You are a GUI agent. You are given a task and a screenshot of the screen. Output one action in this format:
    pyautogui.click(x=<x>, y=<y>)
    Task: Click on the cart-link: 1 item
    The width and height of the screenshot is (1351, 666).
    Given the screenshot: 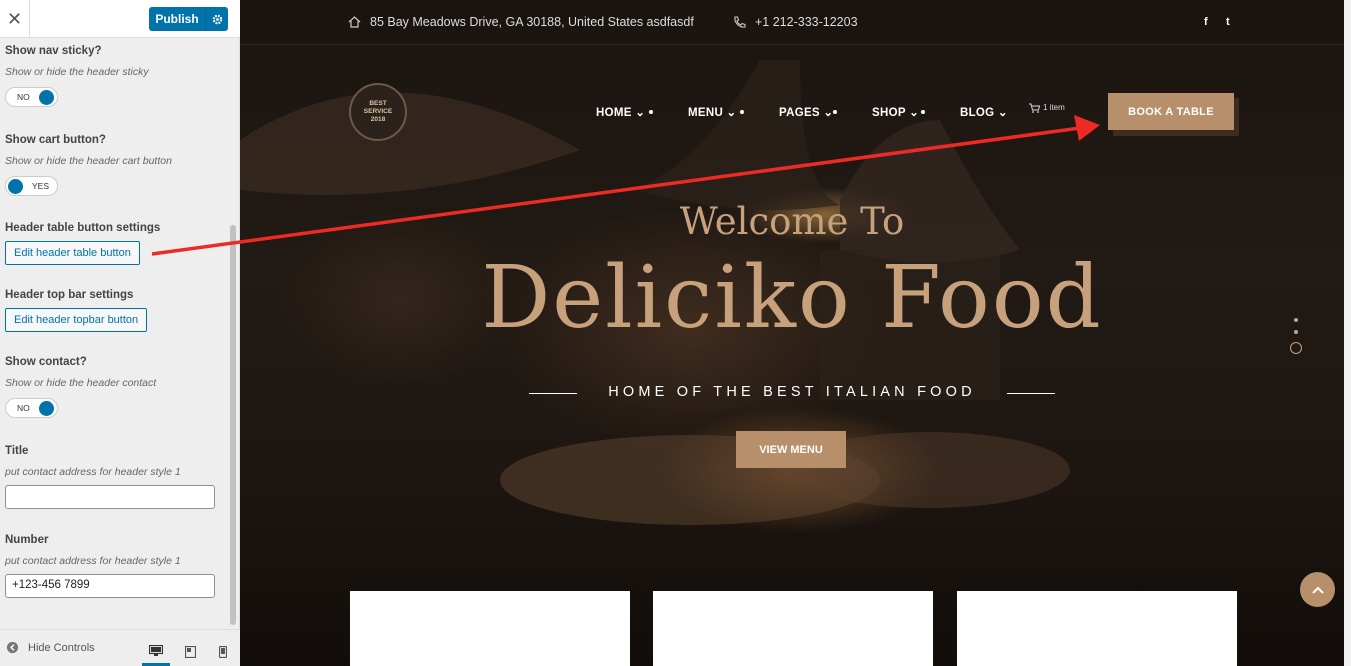 What is the action you would take?
    pyautogui.click(x=1047, y=108)
    